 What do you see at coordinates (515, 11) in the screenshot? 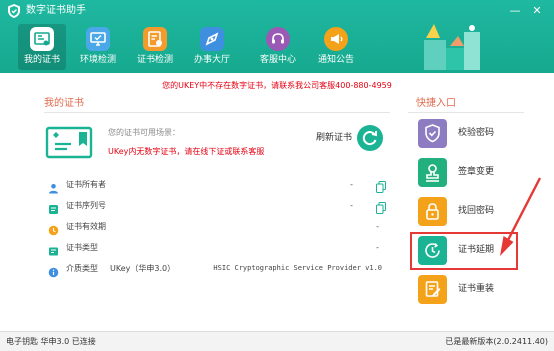
I see `minimize-button: —` at bounding box center [515, 11].